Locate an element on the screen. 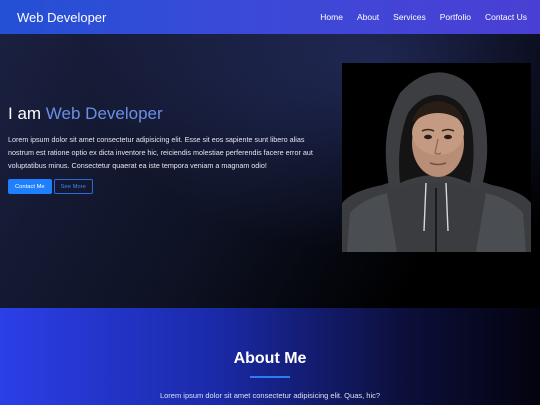 The width and height of the screenshot is (540, 405). hero-title: I am Web Developer is located at coordinates (167, 114).